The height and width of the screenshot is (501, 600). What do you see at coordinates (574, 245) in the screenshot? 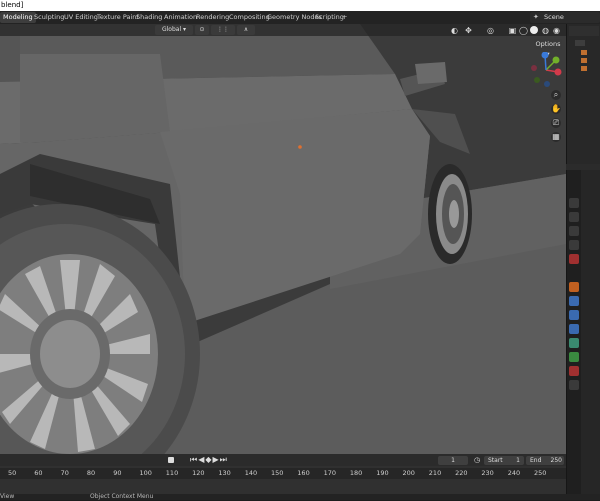
I see `view-layer-tab-icon` at bounding box center [574, 245].